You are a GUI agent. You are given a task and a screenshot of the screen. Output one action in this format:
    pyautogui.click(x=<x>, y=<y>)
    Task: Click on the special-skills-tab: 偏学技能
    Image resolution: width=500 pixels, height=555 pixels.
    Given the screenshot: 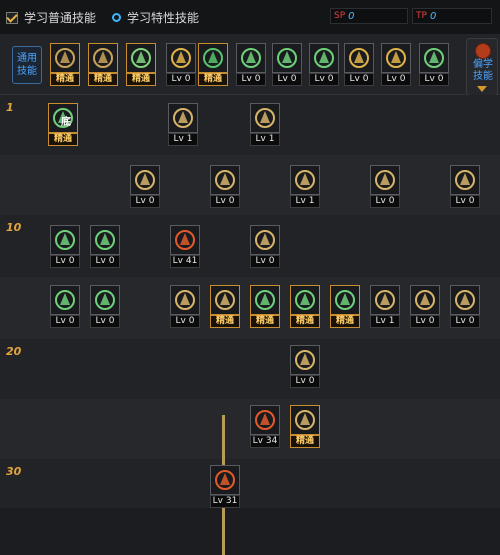 What is the action you would take?
    pyautogui.click(x=482, y=67)
    